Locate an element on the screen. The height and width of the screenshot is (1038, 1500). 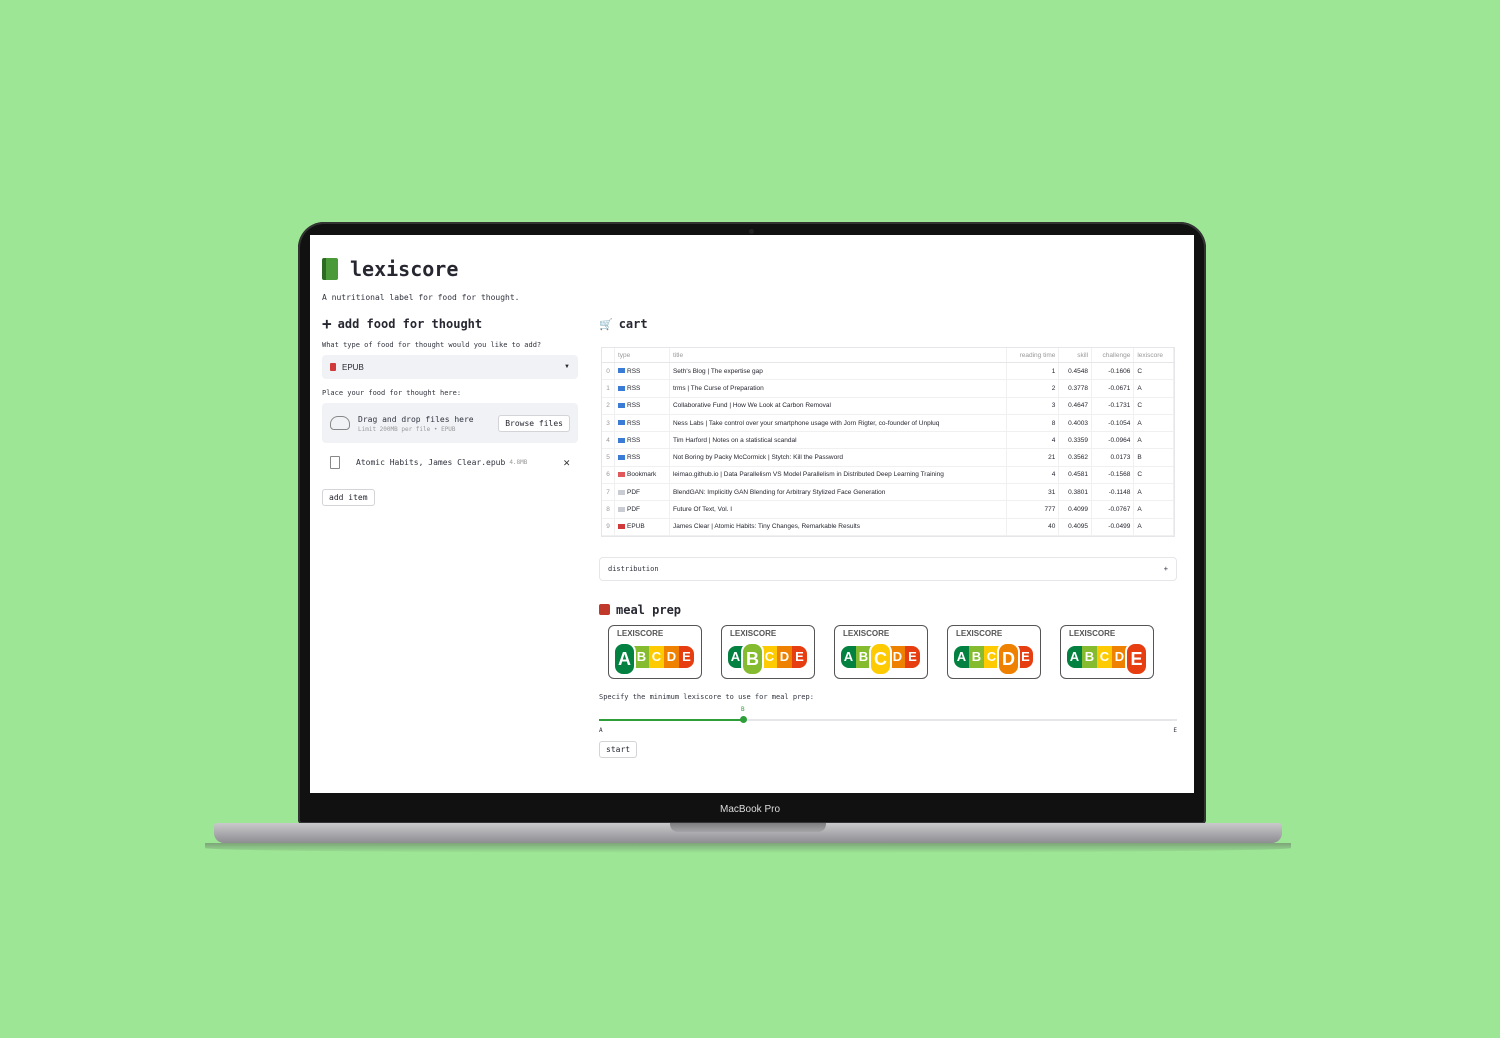
add-item-button: add item is located at coordinates (348, 497).